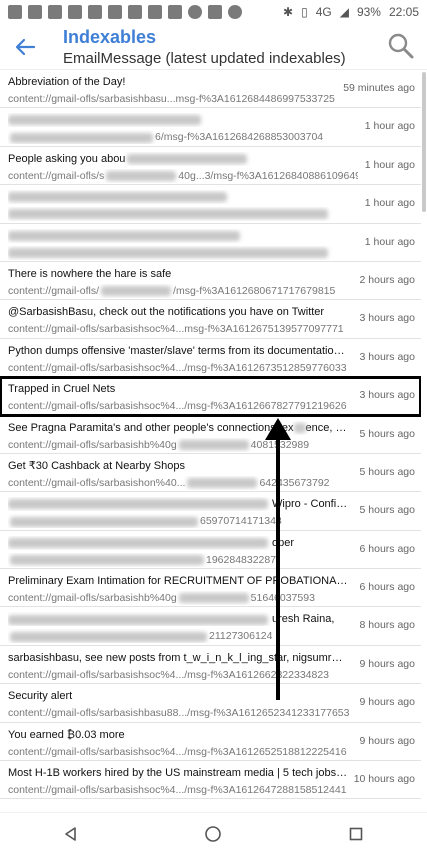 The image size is (427, 854). I want to click on back-button, so click(25, 47).